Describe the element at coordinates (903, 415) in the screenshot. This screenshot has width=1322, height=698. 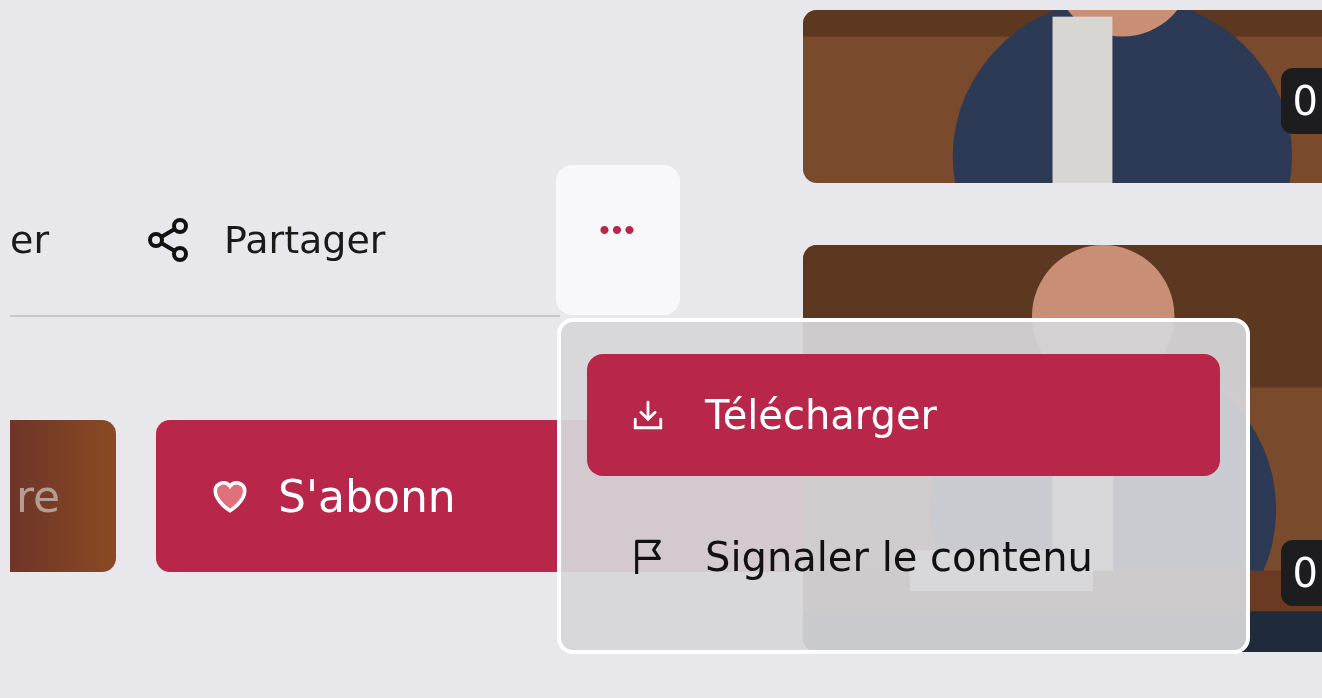
I see `menu-item: Télécharger` at that location.